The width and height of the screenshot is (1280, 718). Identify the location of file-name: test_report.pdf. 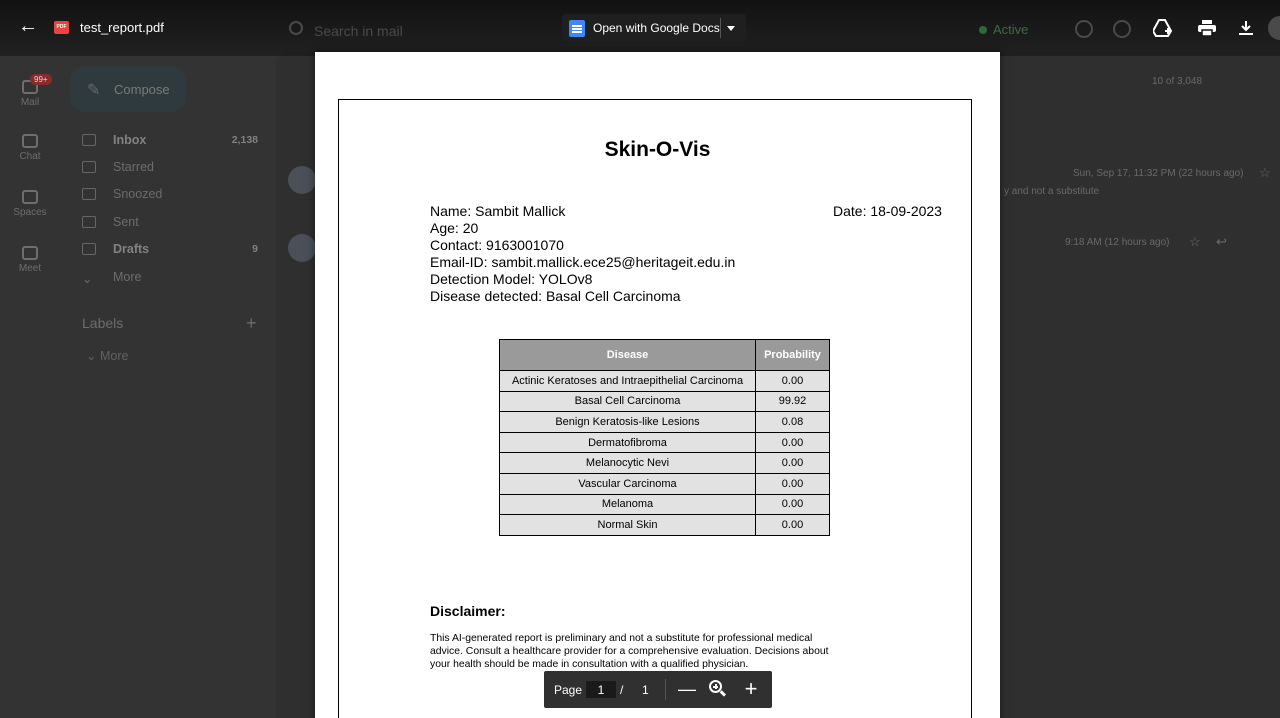
(122, 27).